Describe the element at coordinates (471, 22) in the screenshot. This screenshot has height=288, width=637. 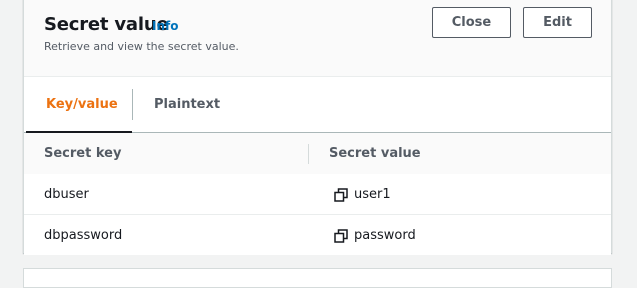
I see `close-button: Close` at that location.